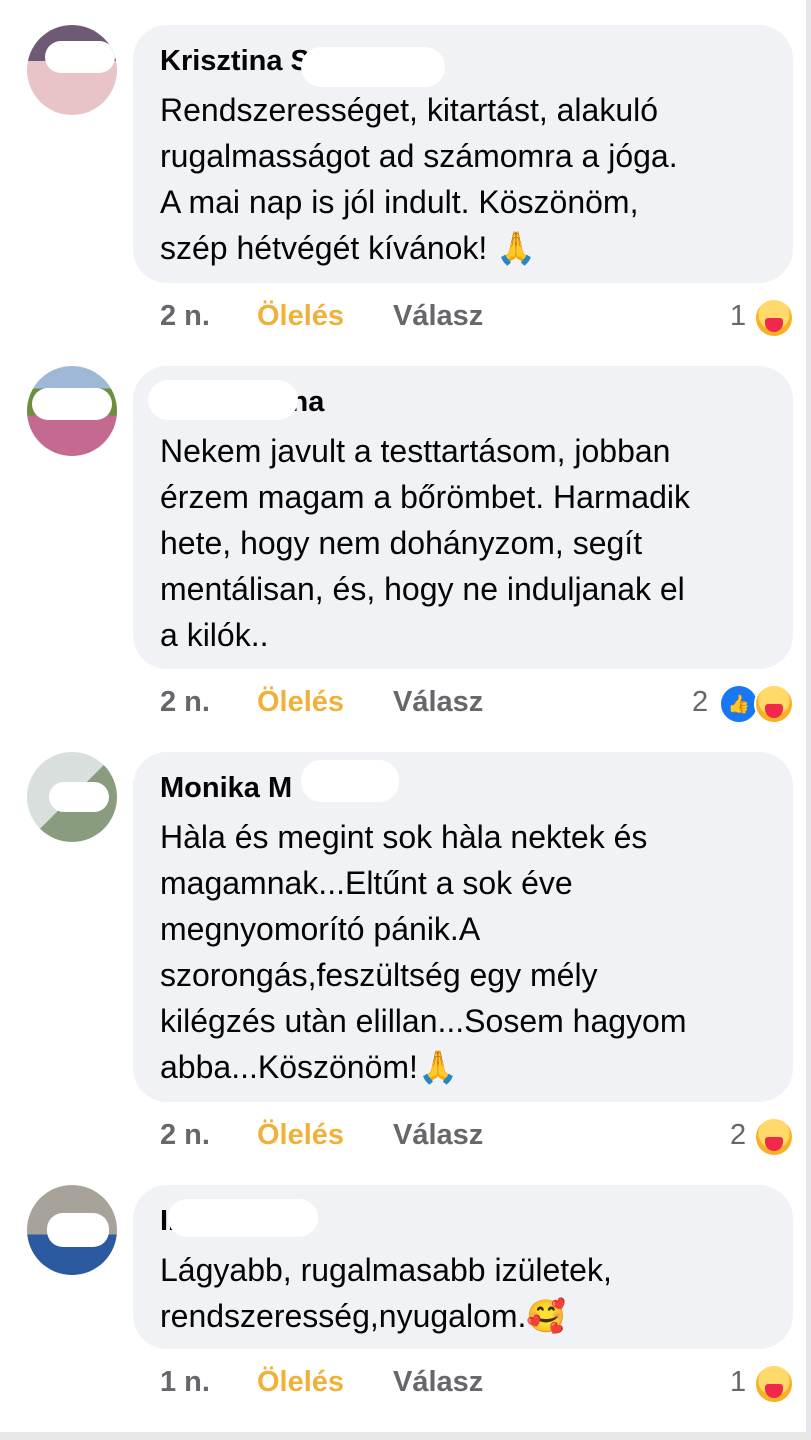  What do you see at coordinates (405, 1436) in the screenshot?
I see `bottom-edge` at bounding box center [405, 1436].